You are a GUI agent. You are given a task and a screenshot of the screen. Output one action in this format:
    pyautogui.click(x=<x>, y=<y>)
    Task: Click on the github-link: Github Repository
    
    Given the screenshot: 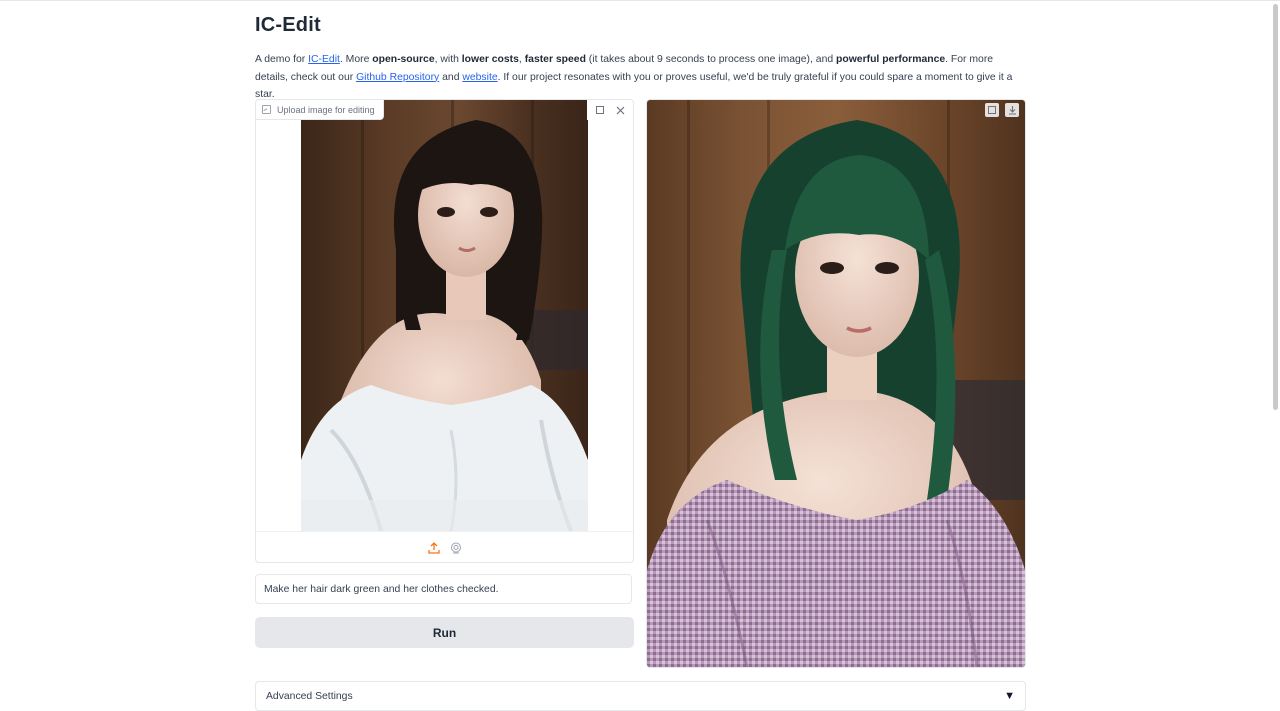 What is the action you would take?
    pyautogui.click(x=397, y=77)
    